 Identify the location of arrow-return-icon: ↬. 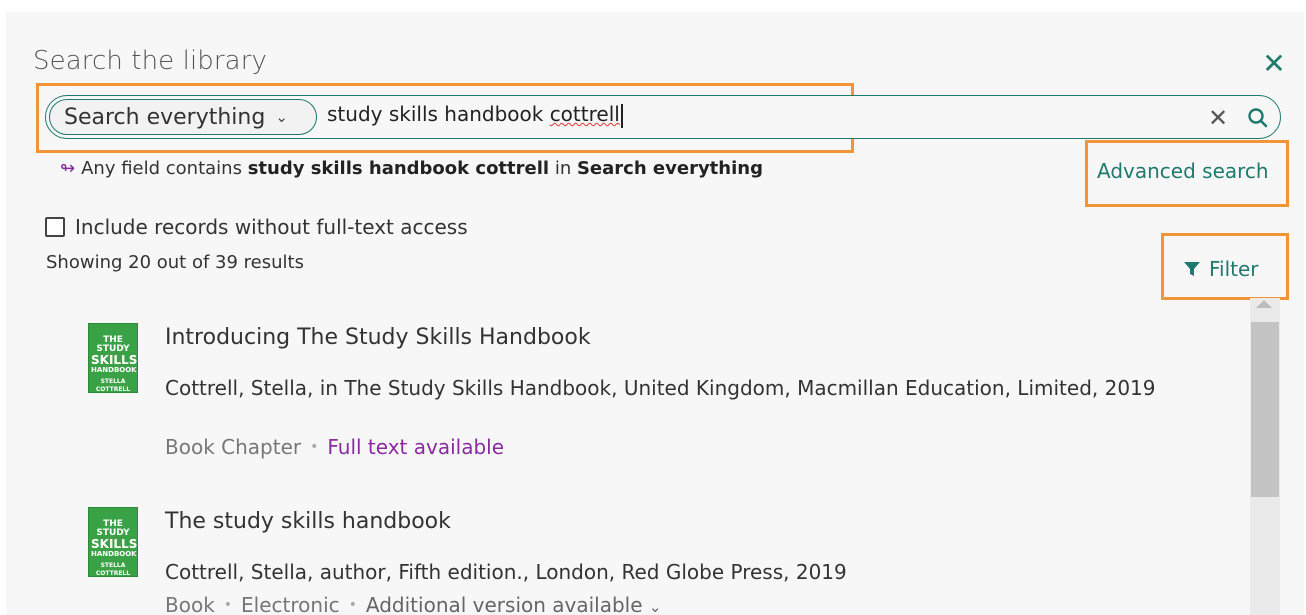
(68, 168).